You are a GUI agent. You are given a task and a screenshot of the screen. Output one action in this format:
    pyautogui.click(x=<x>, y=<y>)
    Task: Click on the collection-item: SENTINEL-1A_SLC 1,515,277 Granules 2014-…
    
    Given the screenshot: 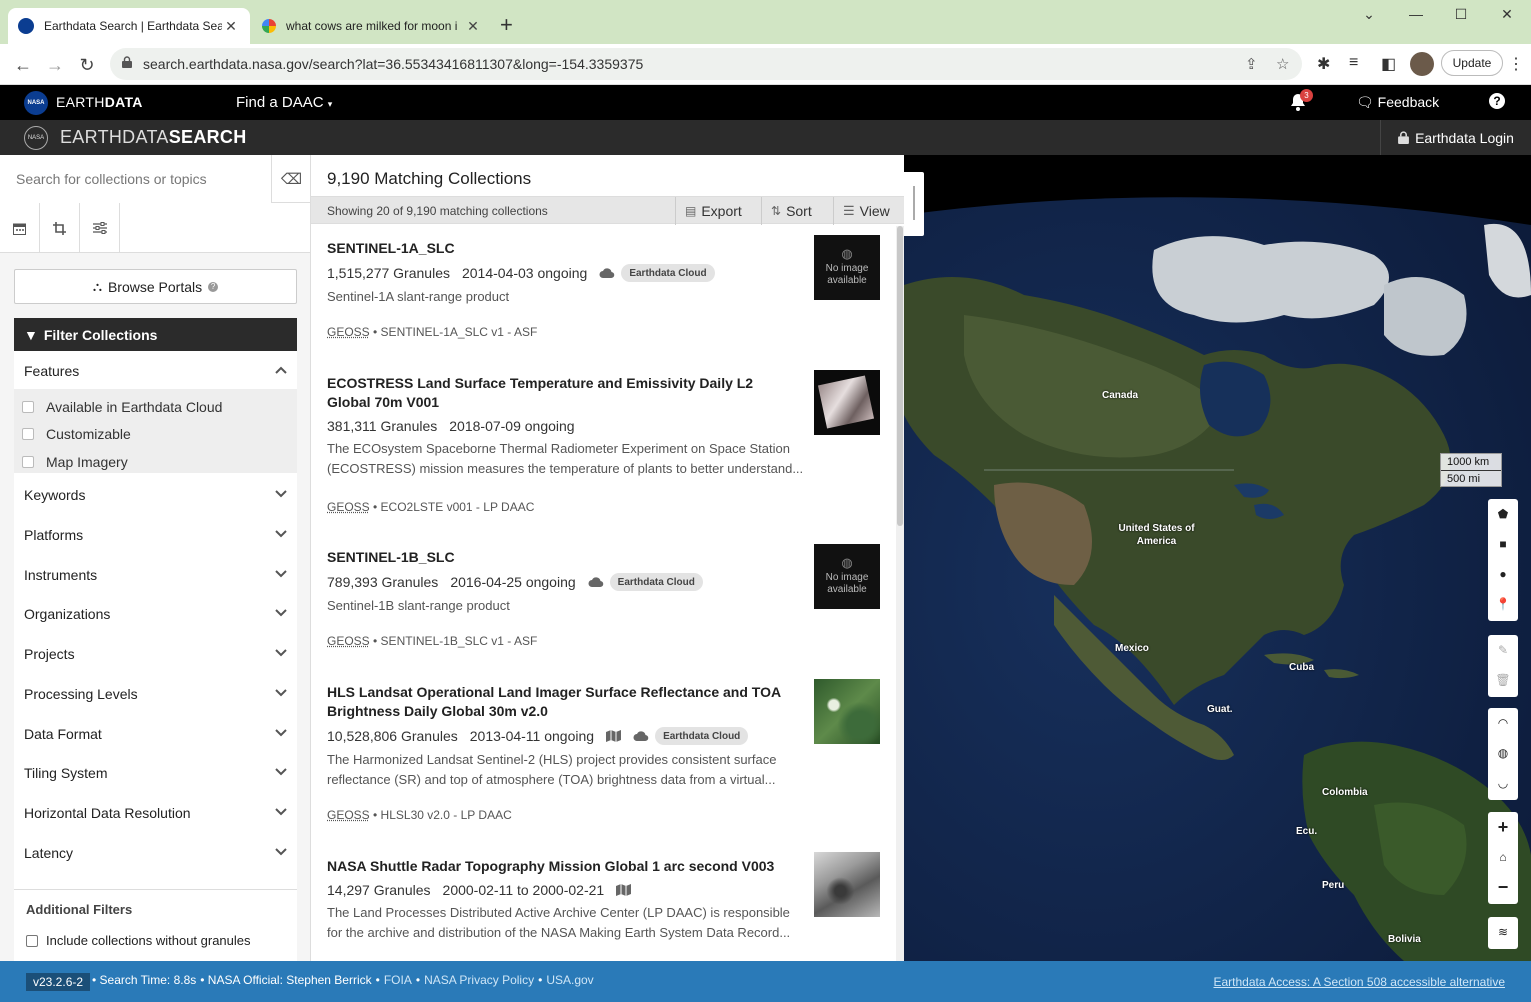 What is the action you would take?
    pyautogui.click(x=607, y=289)
    